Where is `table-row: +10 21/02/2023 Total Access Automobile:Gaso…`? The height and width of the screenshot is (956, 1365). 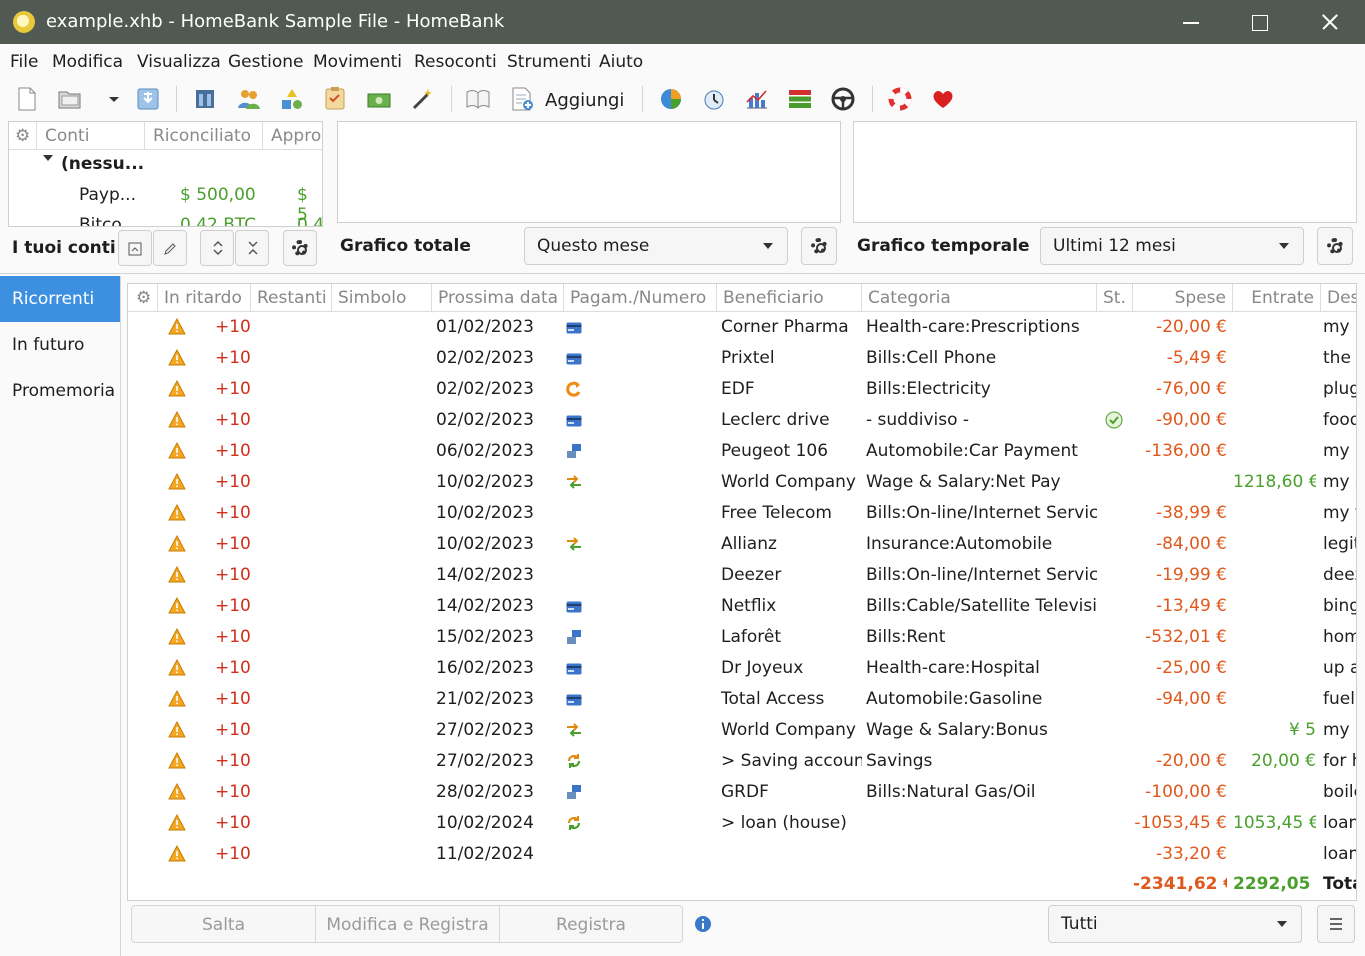 table-row: +10 21/02/2023 Total Access Automobile:Gaso… is located at coordinates (742, 699).